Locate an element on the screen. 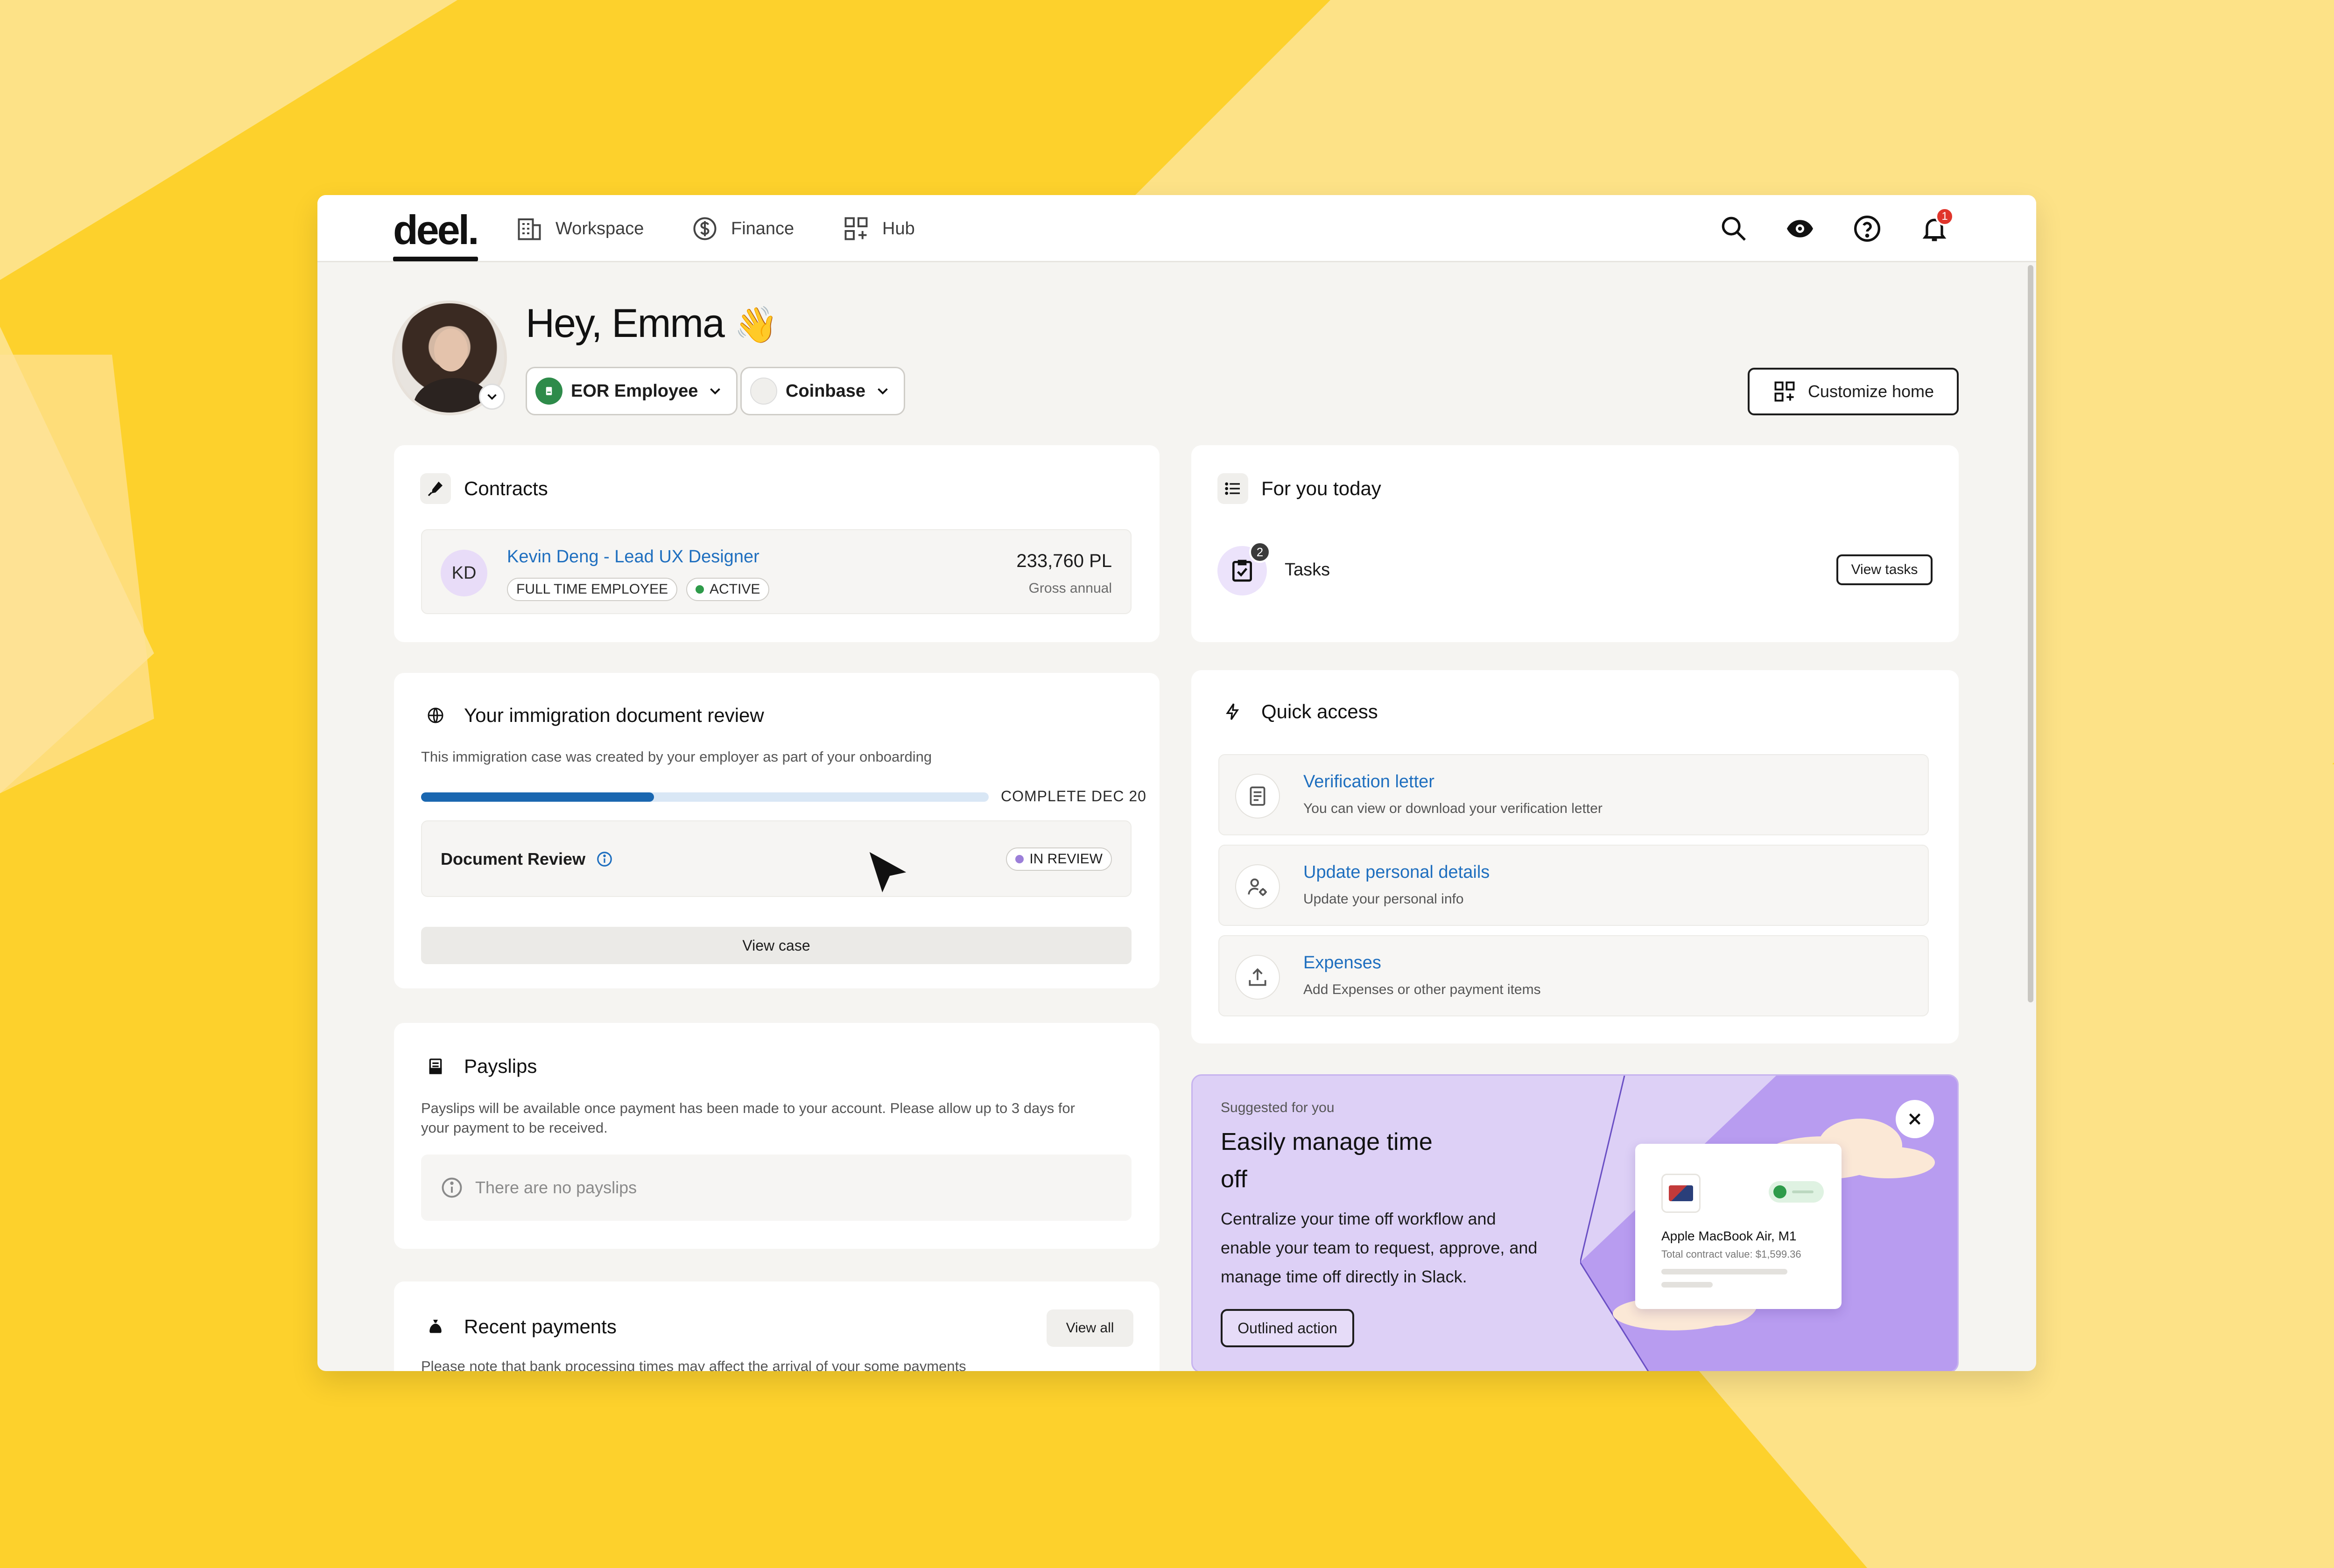 This screenshot has width=2334, height=1568. nav-finance-label: Finance is located at coordinates (762, 228).